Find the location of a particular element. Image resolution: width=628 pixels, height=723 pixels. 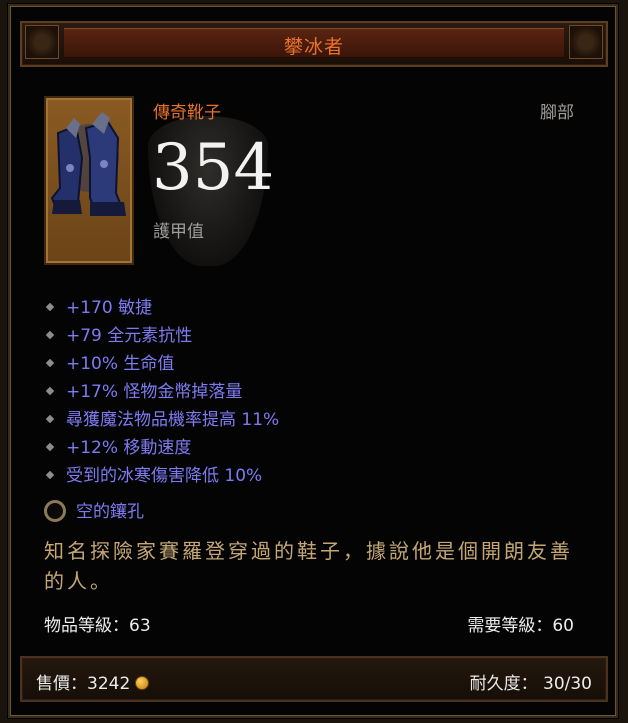

sell-price-label: 售價： is located at coordinates (61, 684).